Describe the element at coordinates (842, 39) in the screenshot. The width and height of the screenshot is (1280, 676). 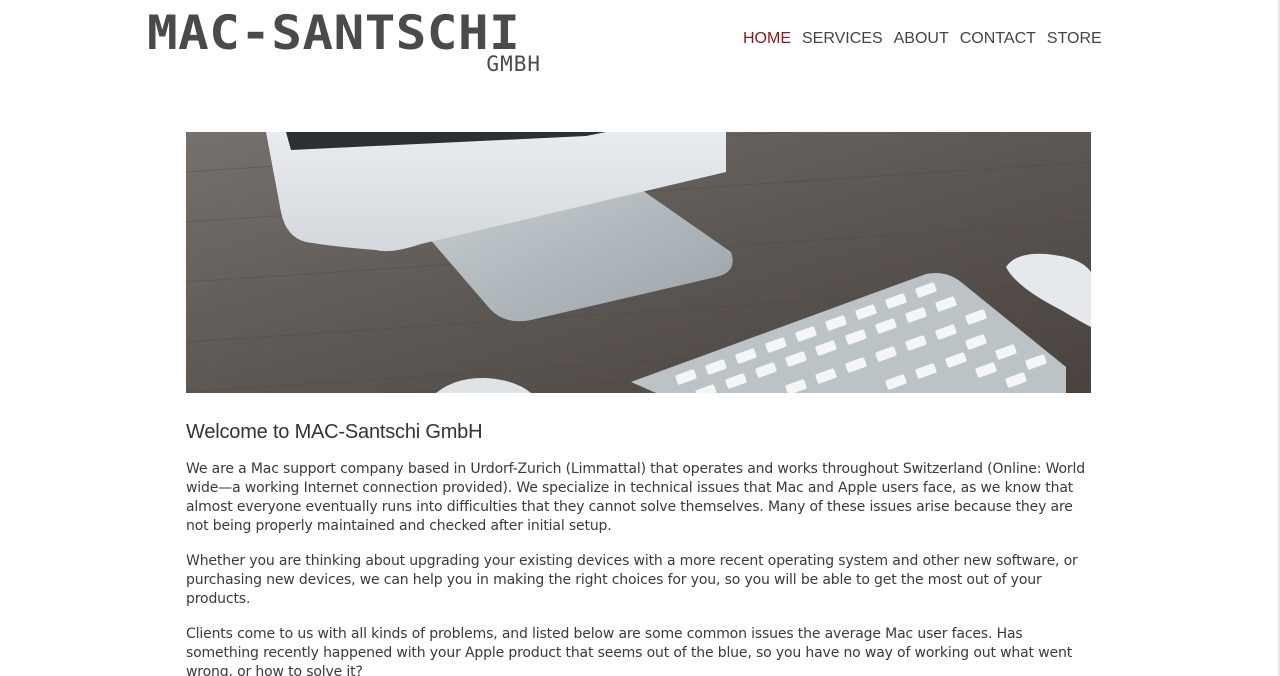
I see `nav-services: SERVICES` at that location.